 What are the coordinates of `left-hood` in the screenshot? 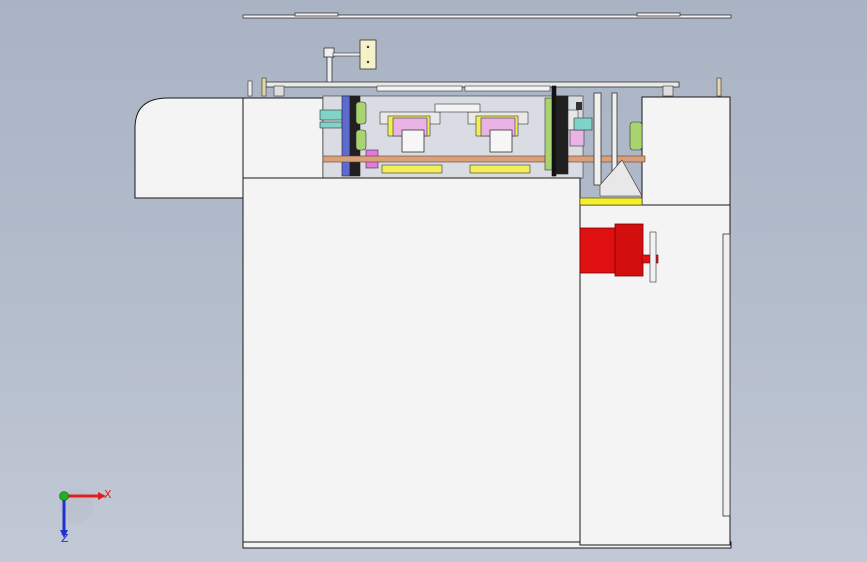 It's located at (189, 148).